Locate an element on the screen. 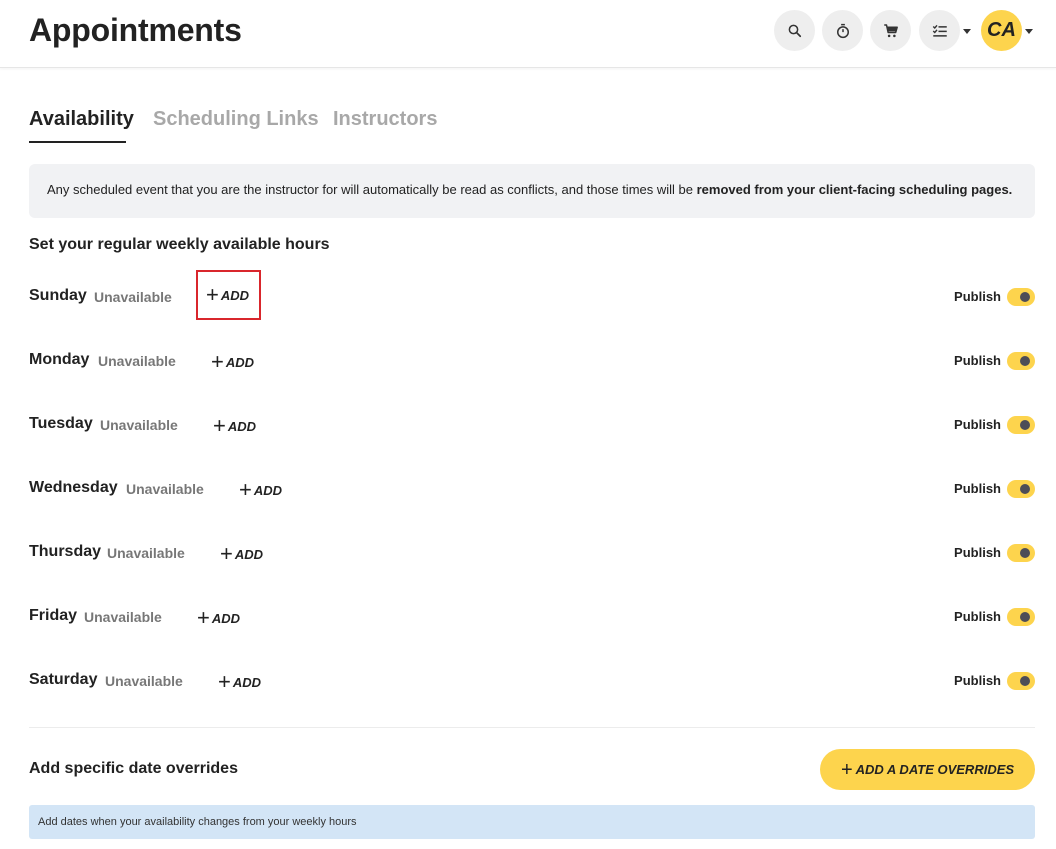 This screenshot has height=849, width=1056. add-hours-button-monday: + ADD is located at coordinates (232, 362).